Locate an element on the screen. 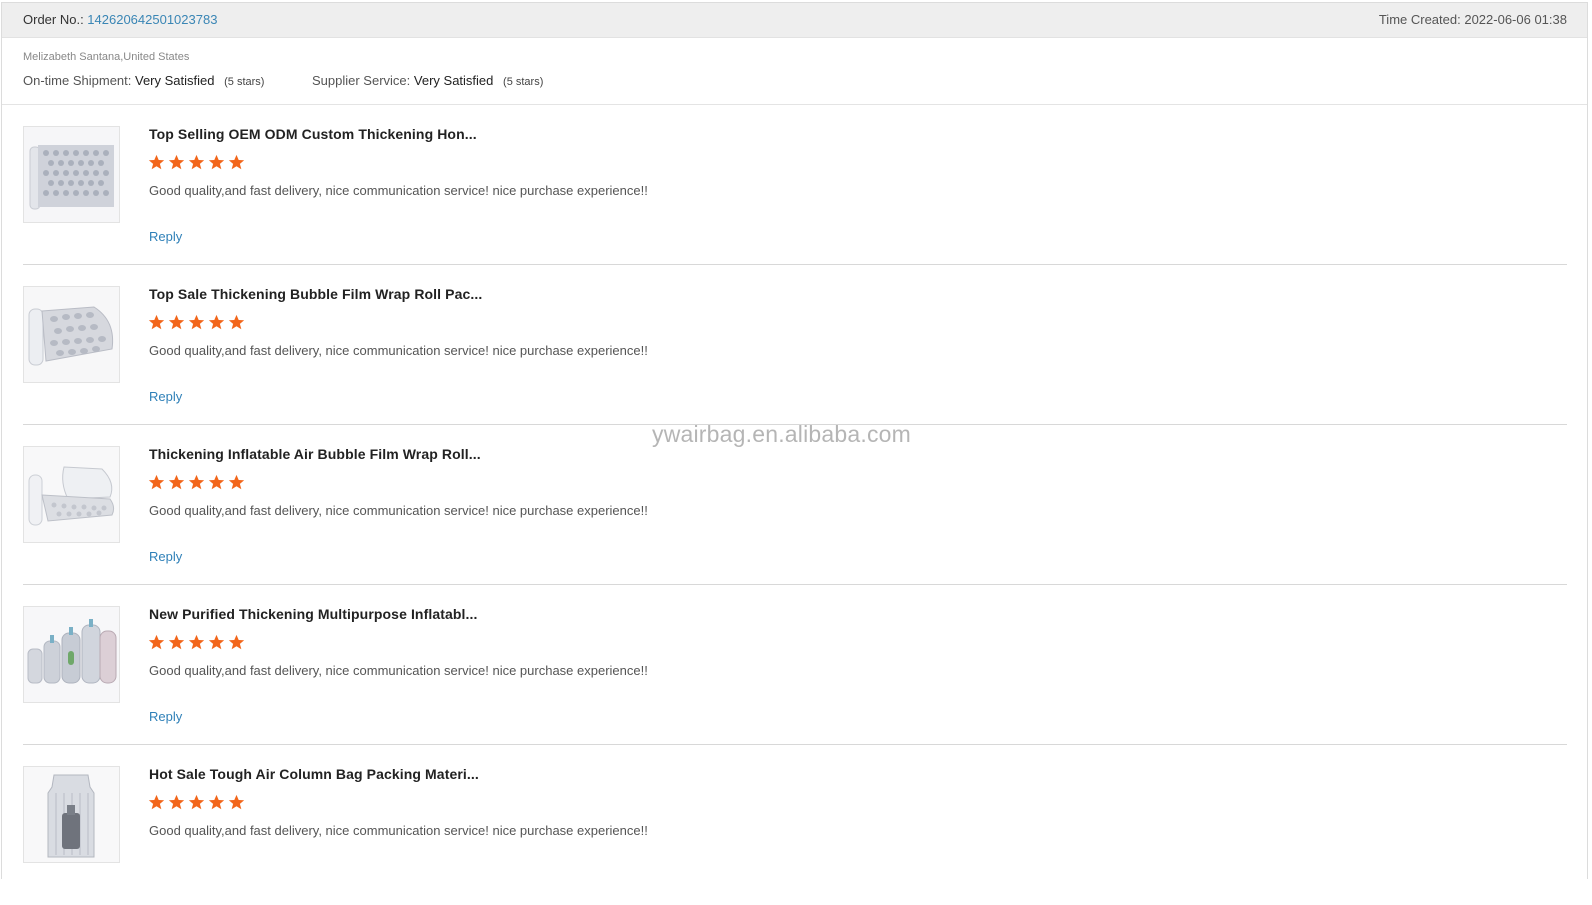 This screenshot has height=905, width=1592. time-created-value: 2022-06-06 01:38 is located at coordinates (1515, 19).